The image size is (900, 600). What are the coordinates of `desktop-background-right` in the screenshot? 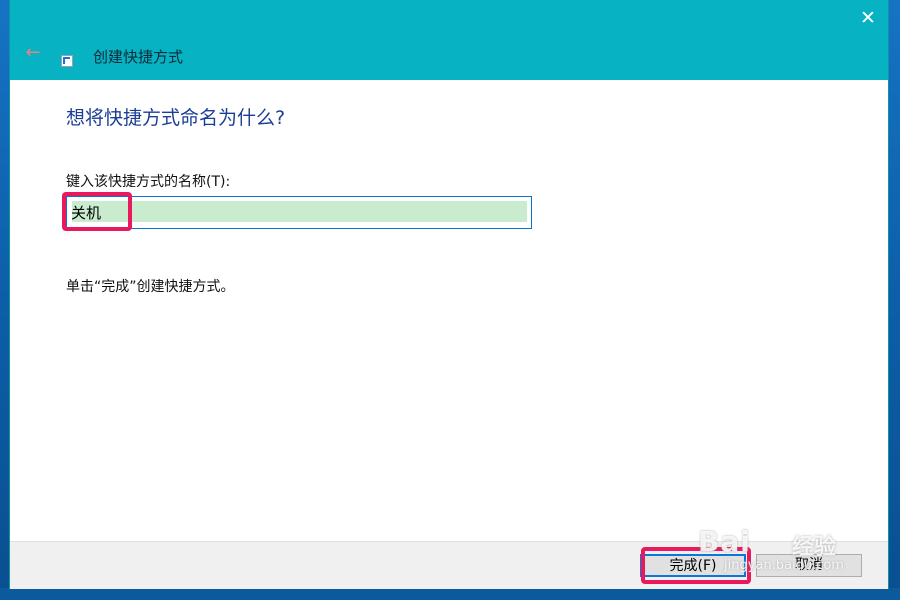 It's located at (894, 300).